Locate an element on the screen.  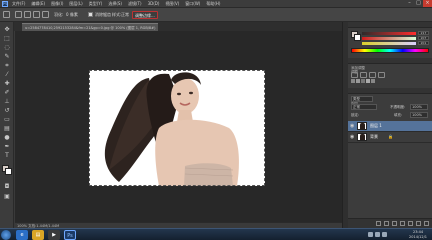
ie-icon: e is located at coordinates (22, 235).